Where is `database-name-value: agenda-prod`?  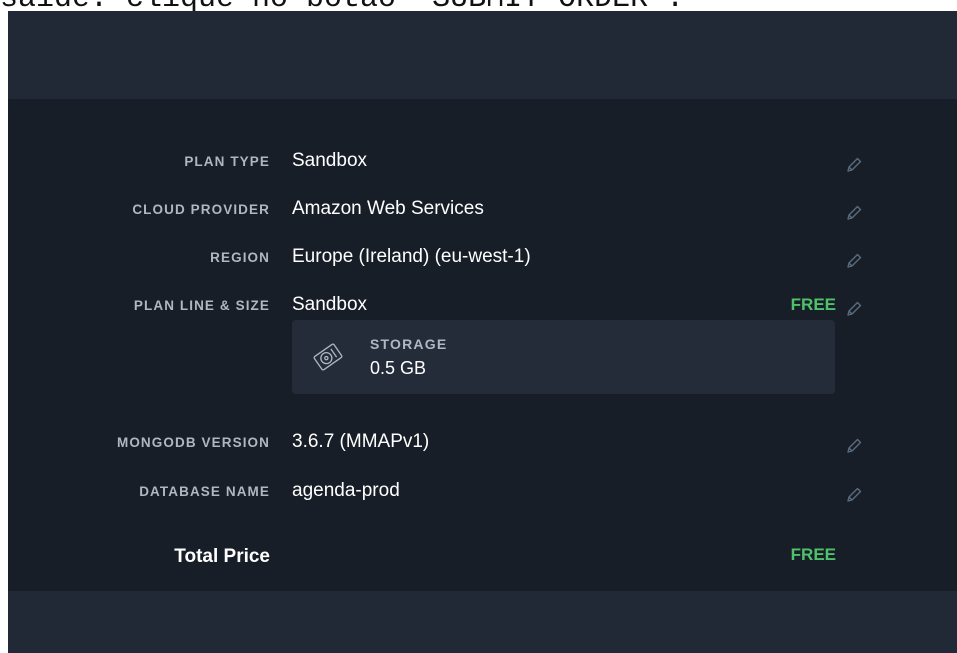 database-name-value: agenda-prod is located at coordinates (346, 490).